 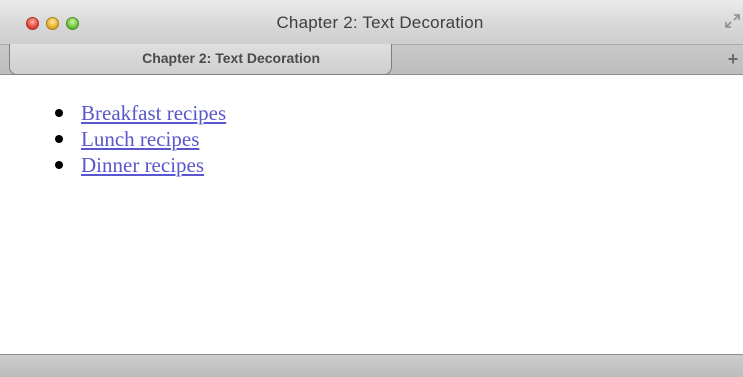 I want to click on dinner-recipes-link: Dinner recipes, so click(x=142, y=165).